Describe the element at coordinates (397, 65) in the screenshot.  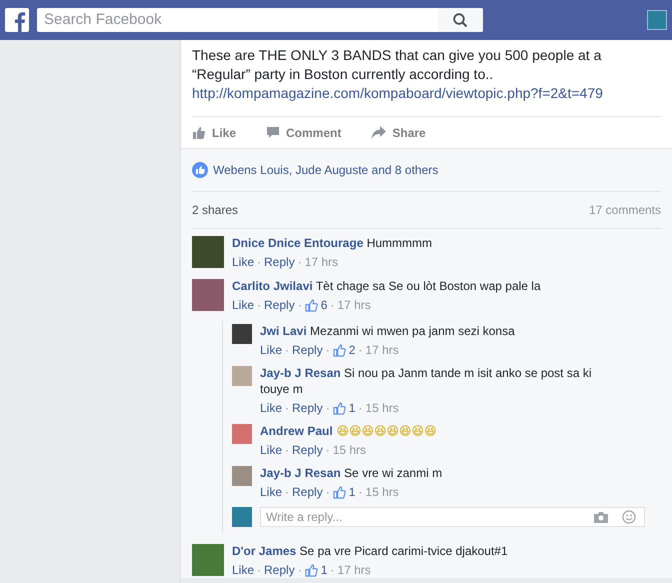
I see `post-text: These are THE ONLY 3 BANDS that can give you 500 people at a “Regular” party in Boston currently according to..` at that location.